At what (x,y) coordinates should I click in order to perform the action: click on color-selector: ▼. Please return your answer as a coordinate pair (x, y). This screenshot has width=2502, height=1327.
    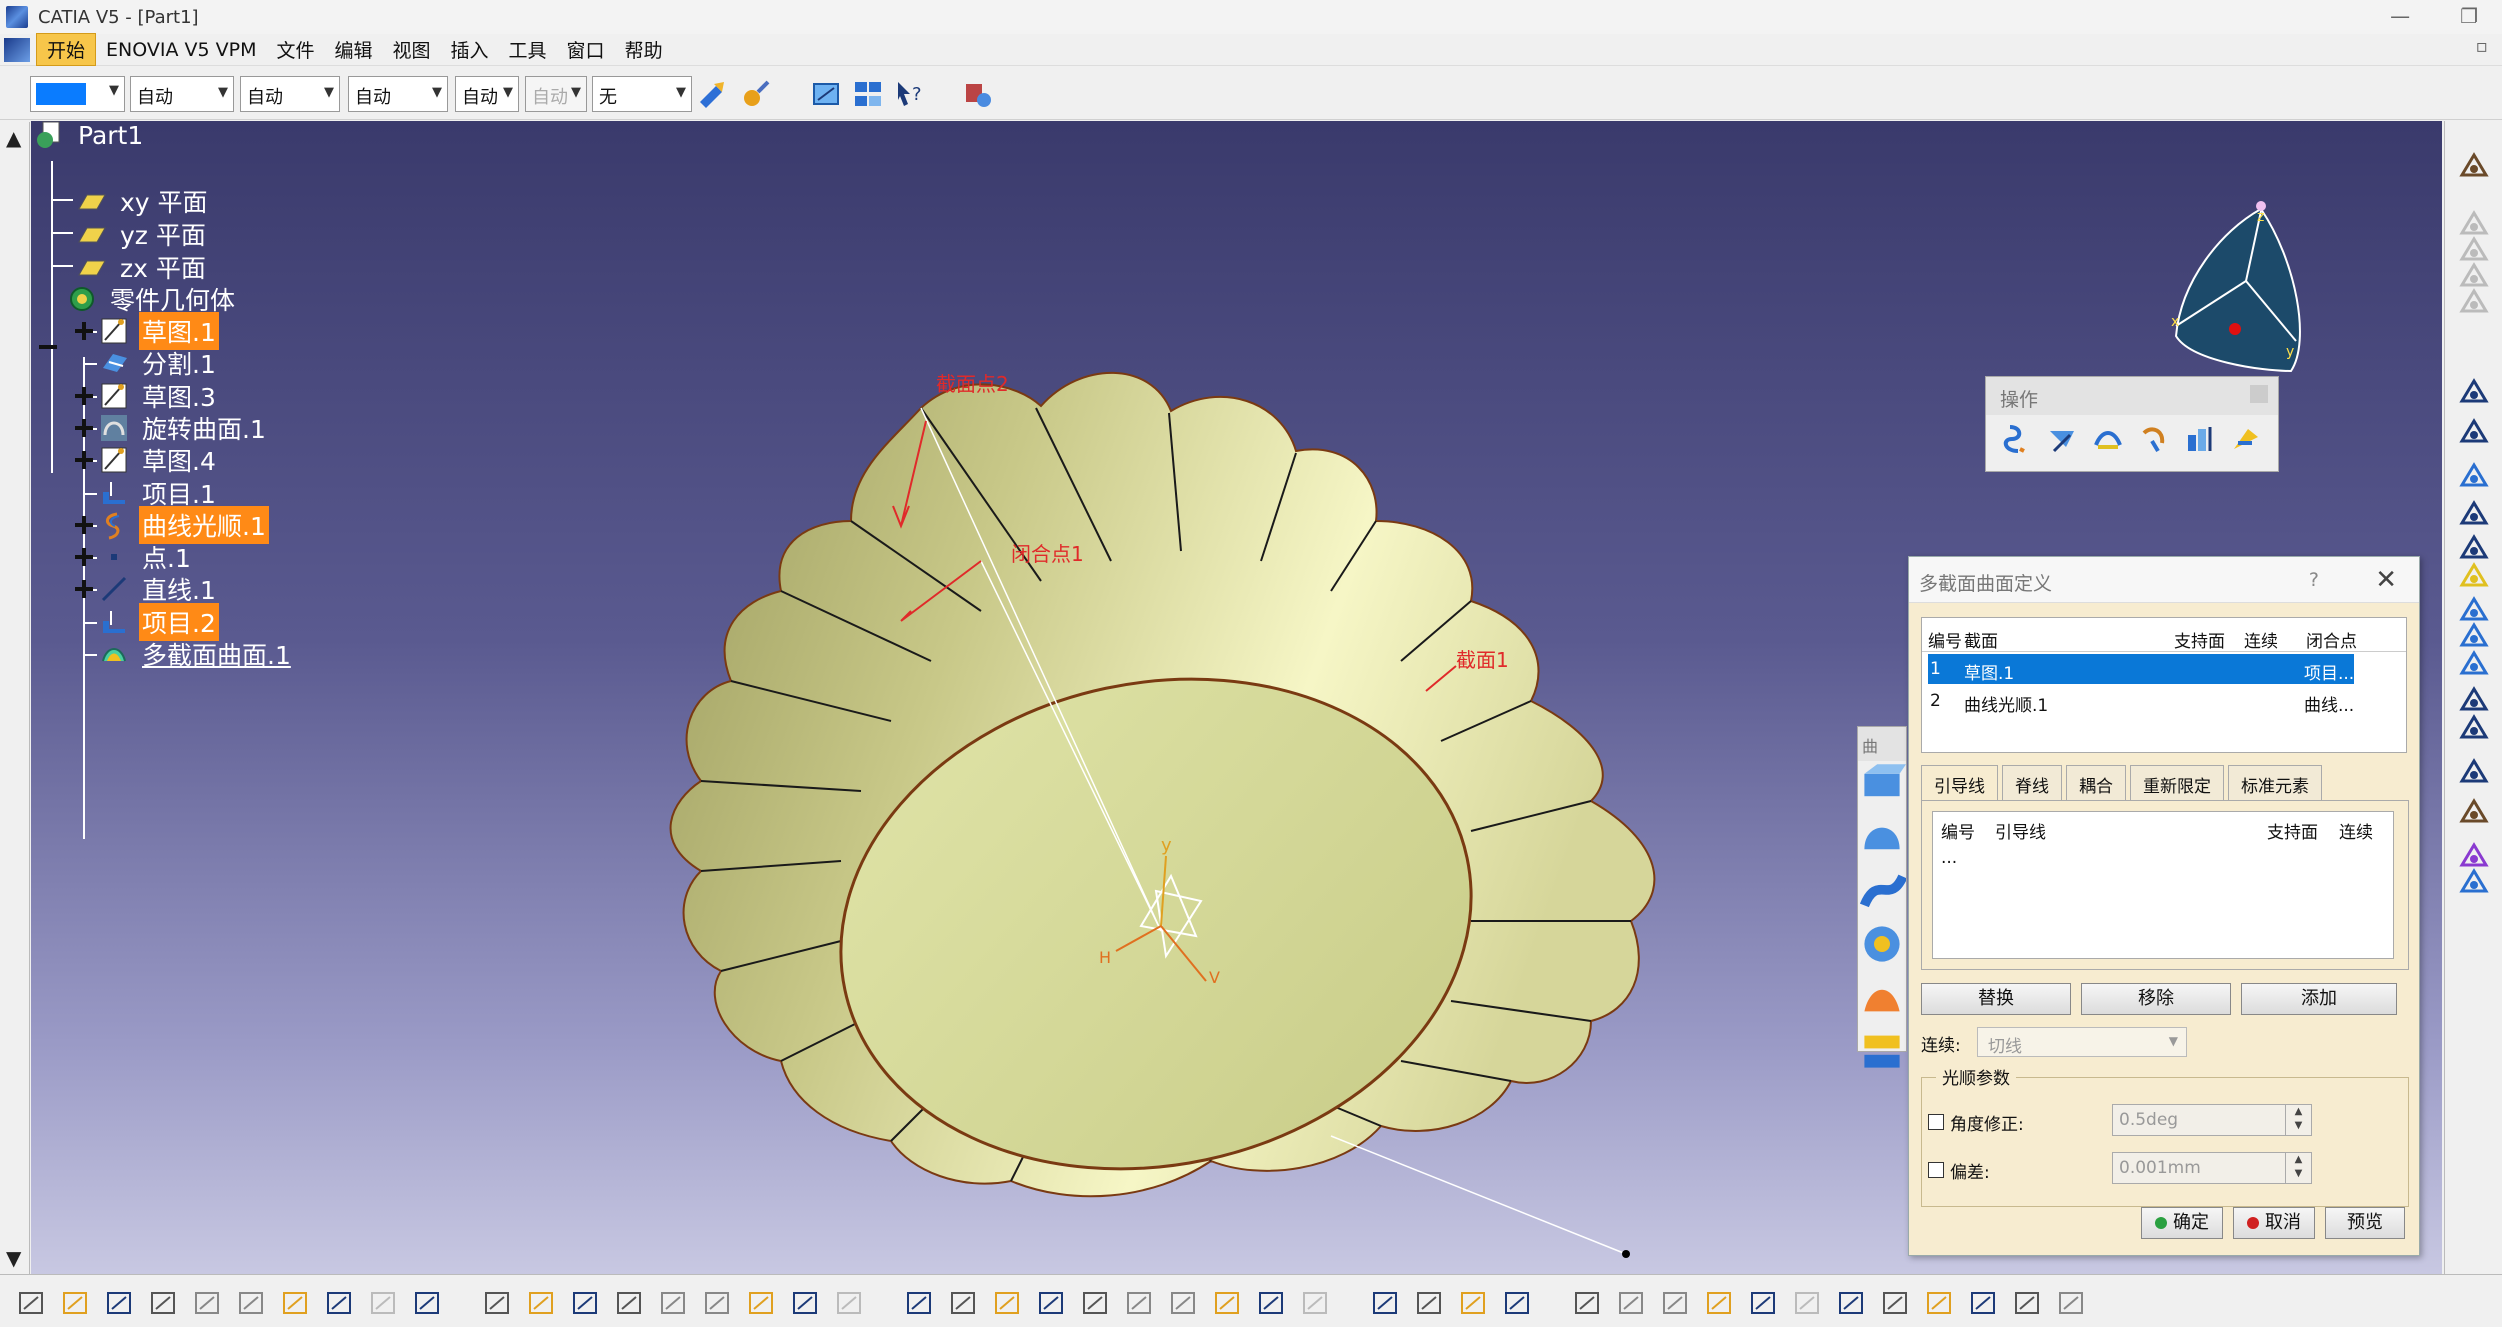
    Looking at the image, I should click on (77, 94).